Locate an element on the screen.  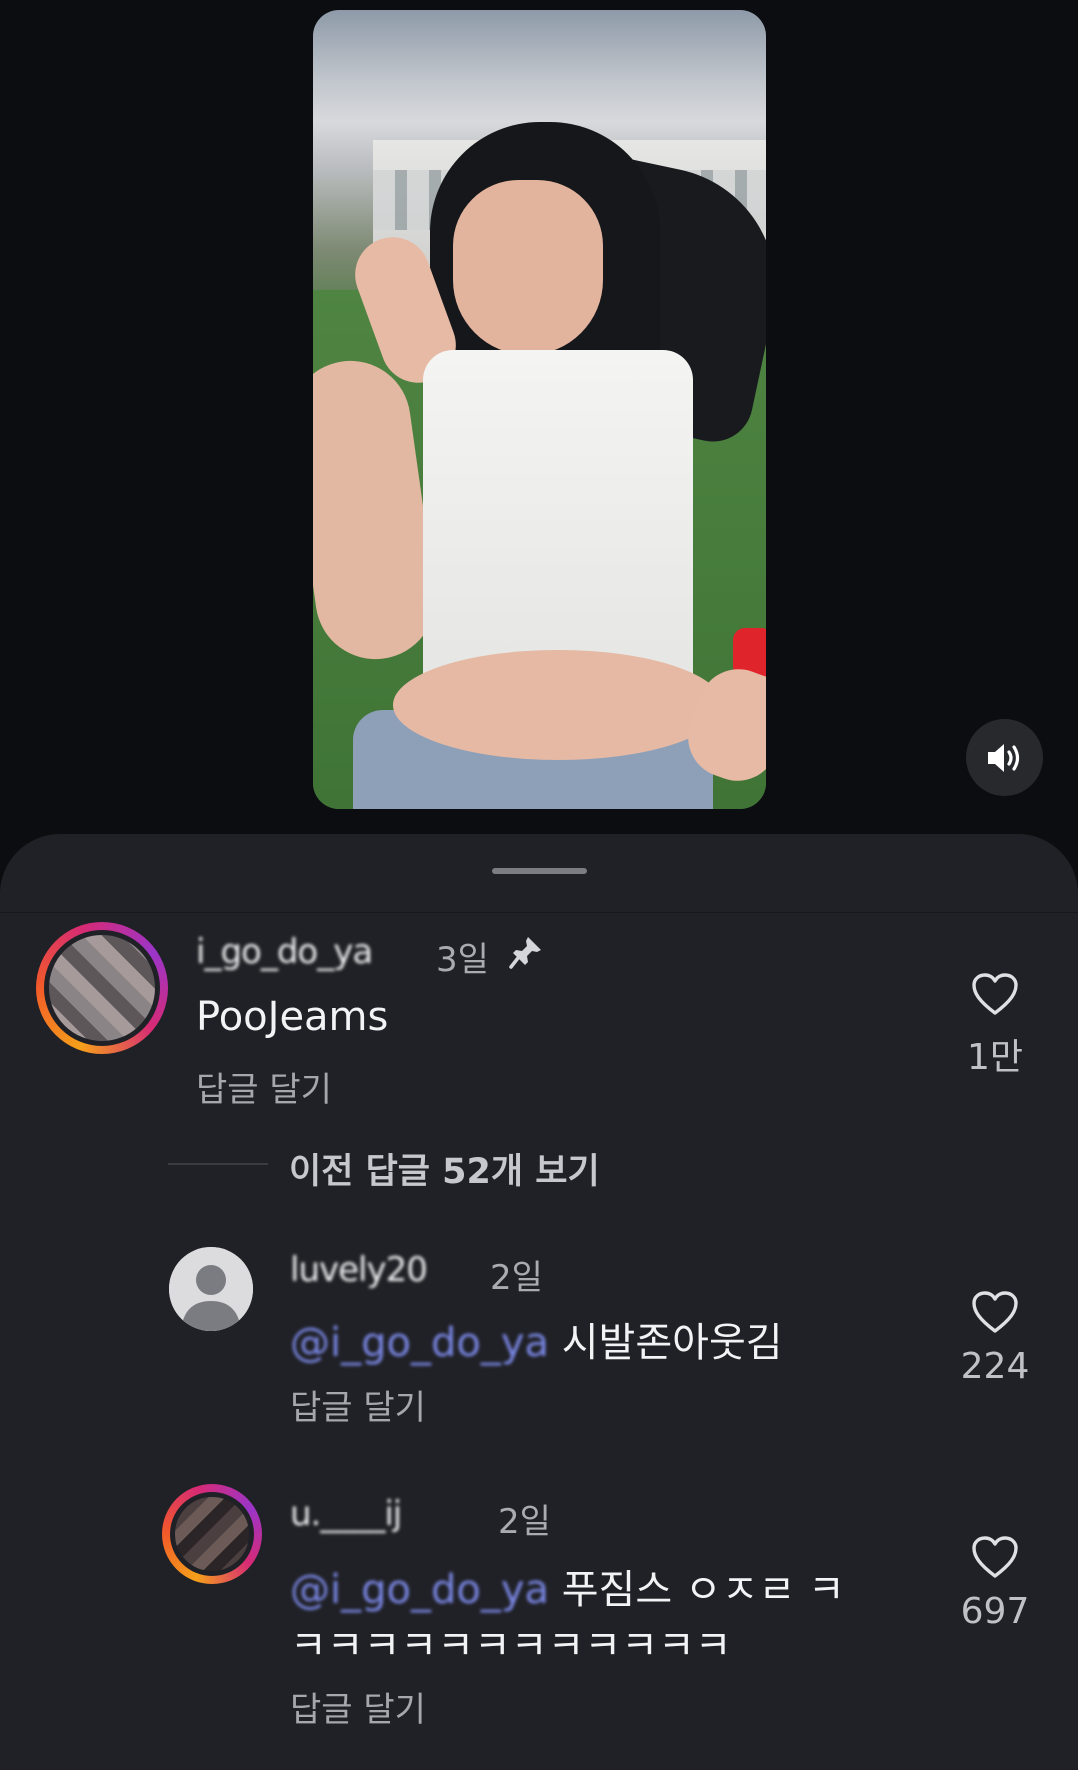
like-count: 697 is located at coordinates (995, 1611).